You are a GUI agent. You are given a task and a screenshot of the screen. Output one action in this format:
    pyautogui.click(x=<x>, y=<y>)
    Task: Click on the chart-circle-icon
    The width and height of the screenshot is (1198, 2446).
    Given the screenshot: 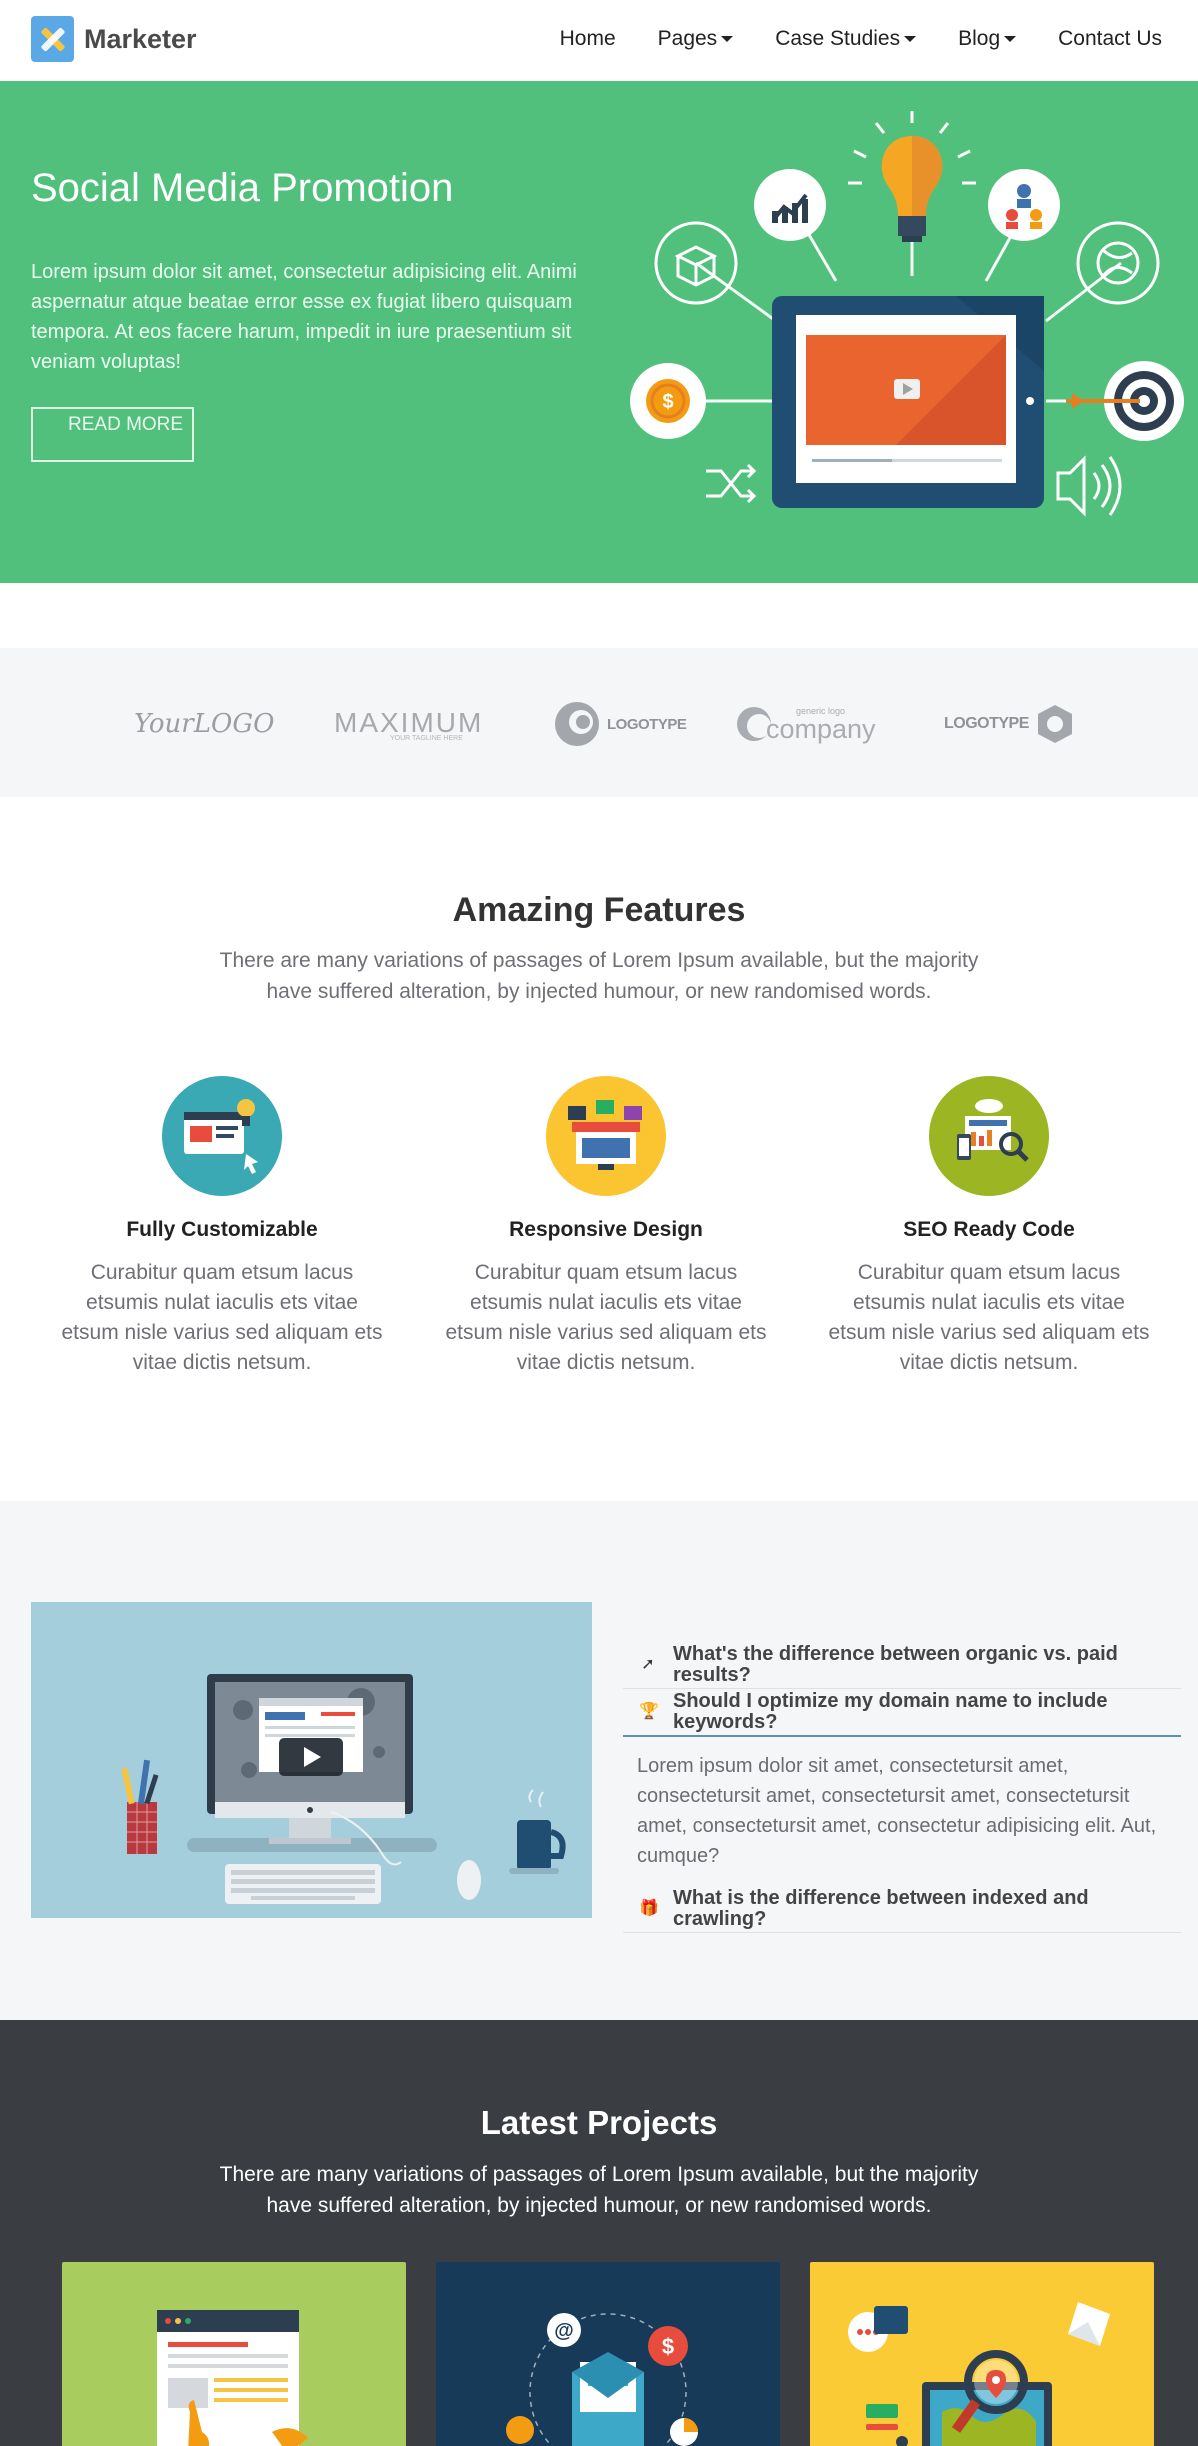 What is the action you would take?
    pyautogui.click(x=790, y=205)
    